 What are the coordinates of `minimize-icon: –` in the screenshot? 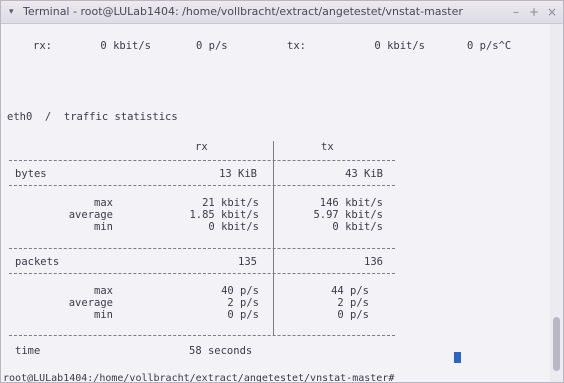 It's located at (516, 12).